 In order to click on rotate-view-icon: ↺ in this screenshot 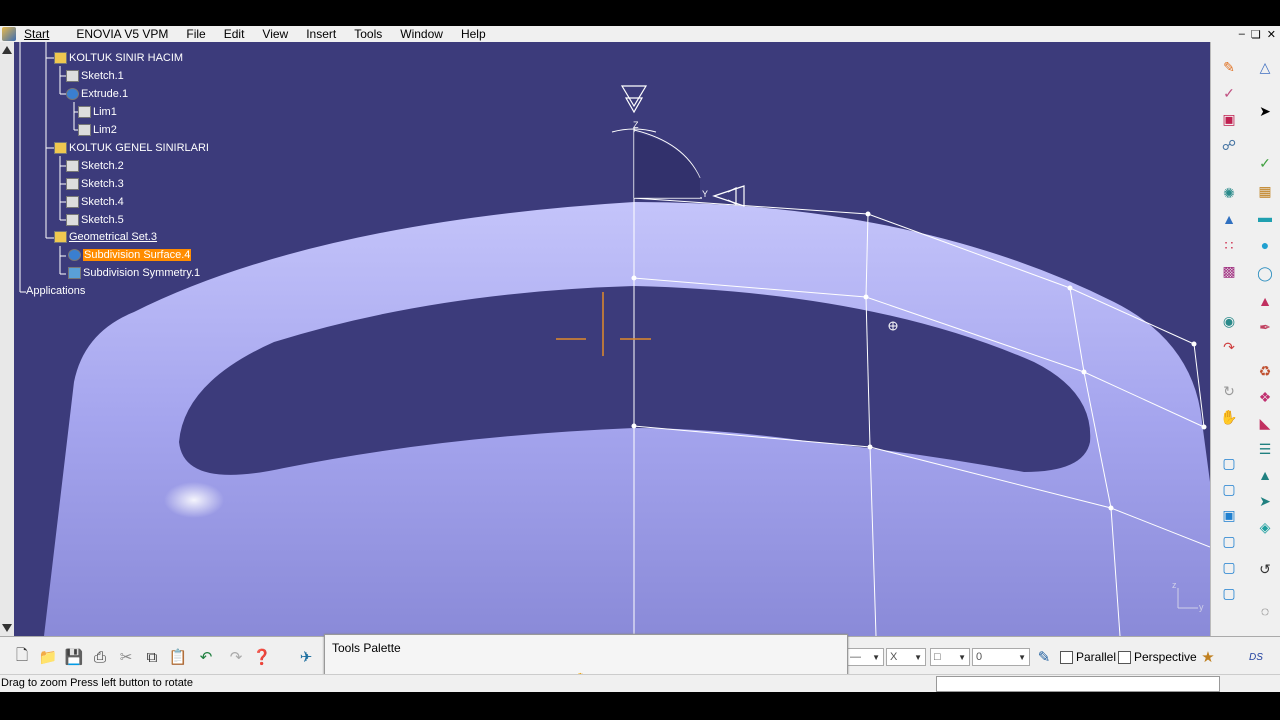, I will do `click(1265, 569)`.